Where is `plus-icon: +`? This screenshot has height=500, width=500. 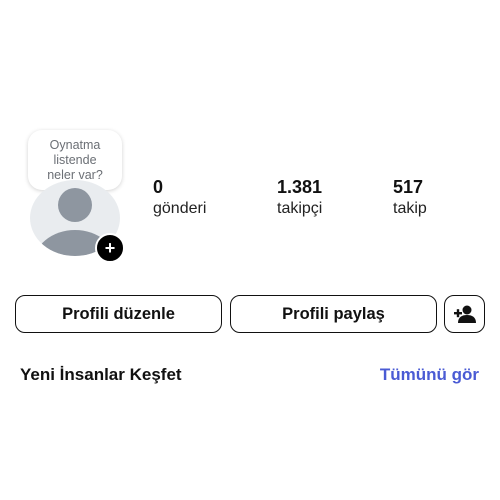
plus-icon: + is located at coordinates (110, 248).